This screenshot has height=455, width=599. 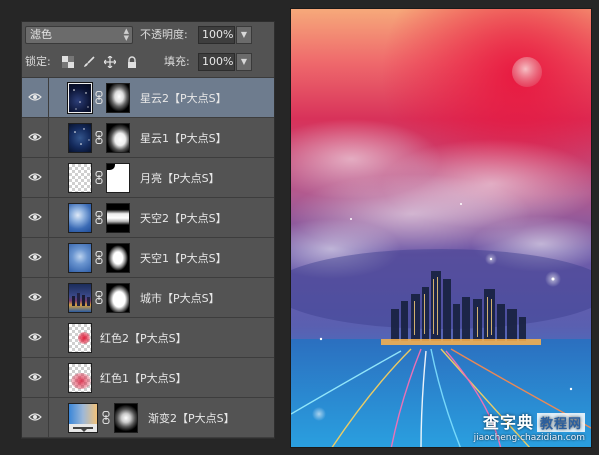 What do you see at coordinates (89, 62) in the screenshot?
I see `lock-paint-icon` at bounding box center [89, 62].